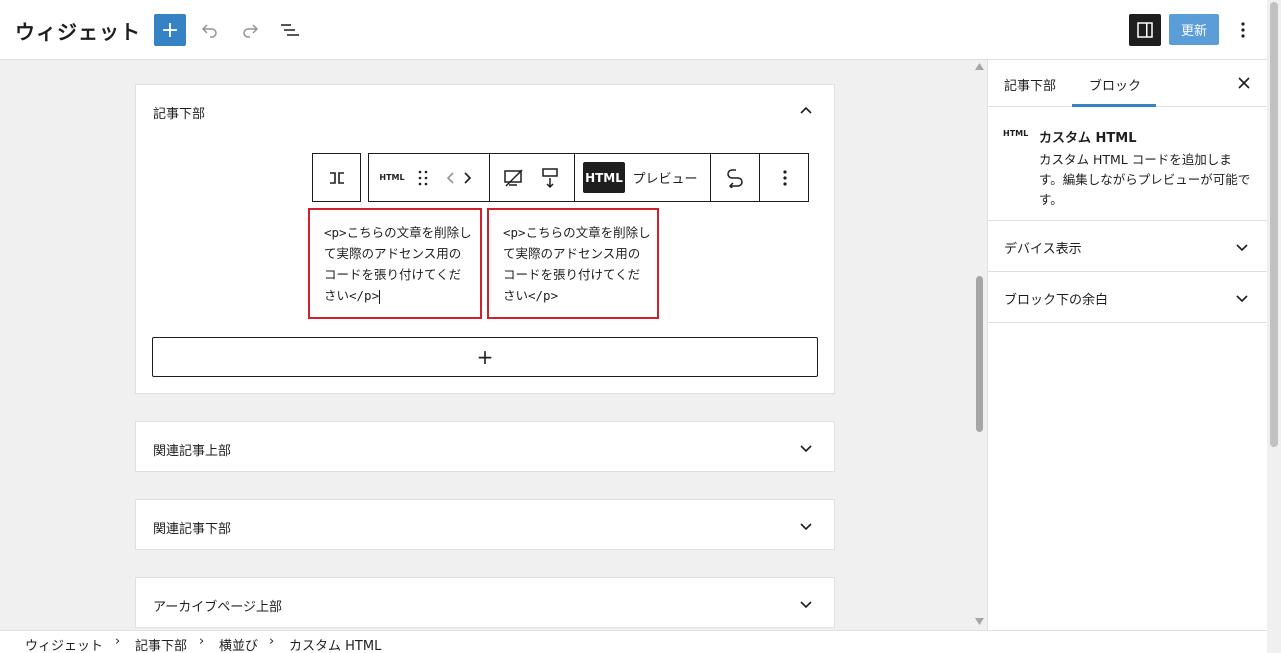 This screenshot has width=1281, height=653. What do you see at coordinates (192, 449) in the screenshot?
I see `widget-area-title: 関連記事上部` at bounding box center [192, 449].